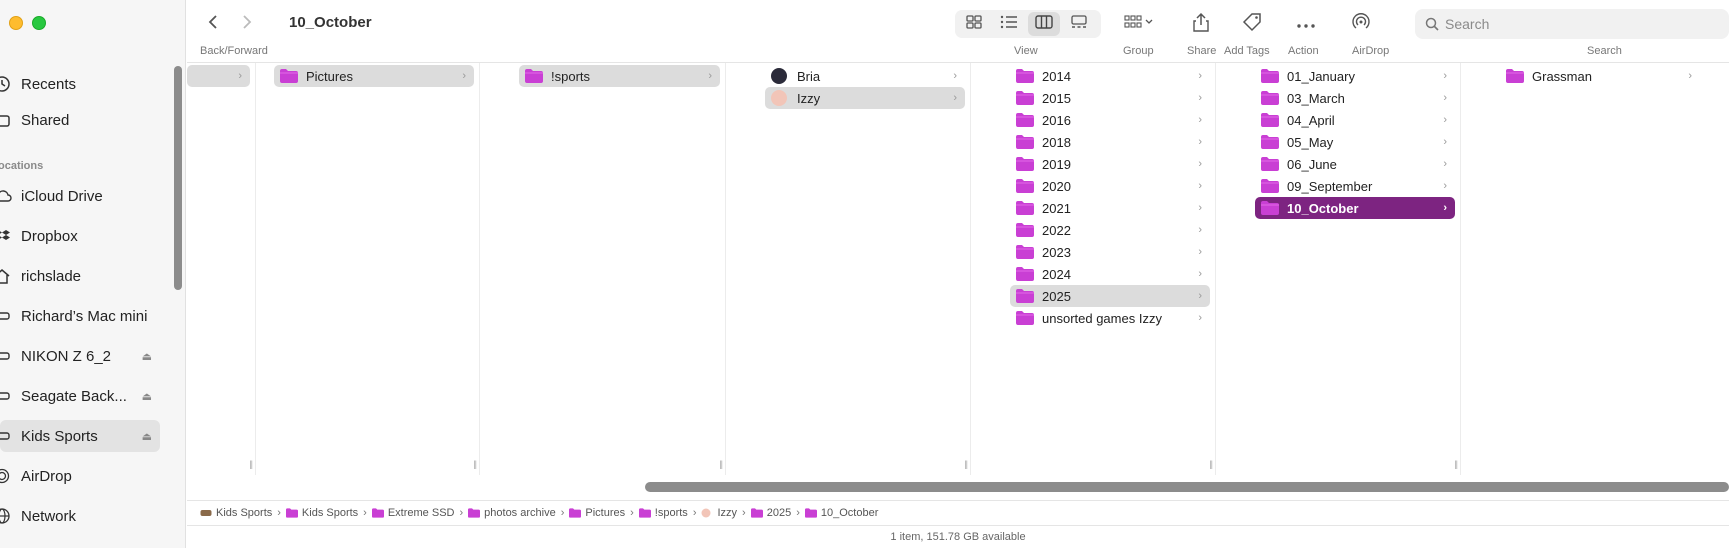 The width and height of the screenshot is (1729, 548). I want to click on list-view-button, so click(1009, 24).